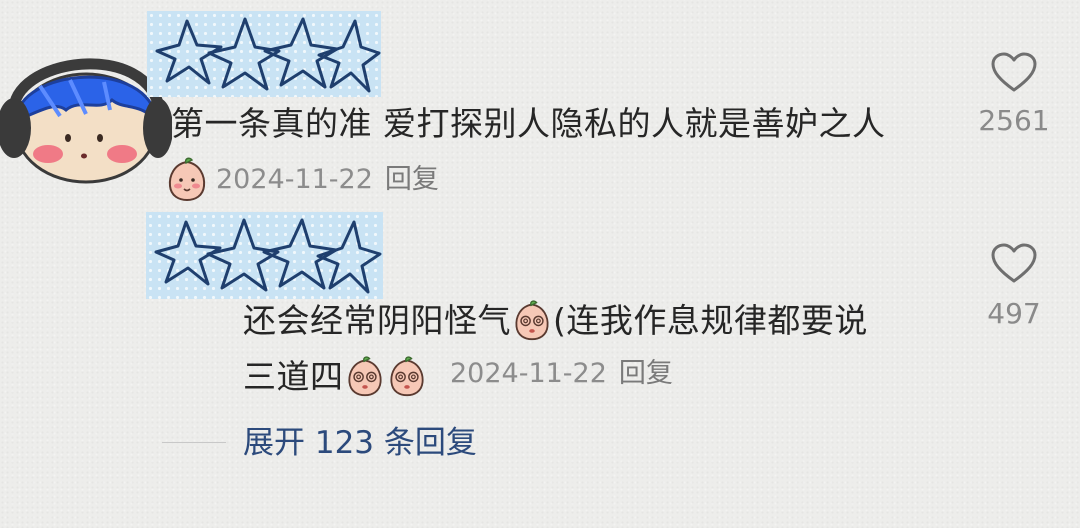 This screenshot has height=528, width=1080. What do you see at coordinates (1014, 94) in the screenshot?
I see `like-button: 2561` at bounding box center [1014, 94].